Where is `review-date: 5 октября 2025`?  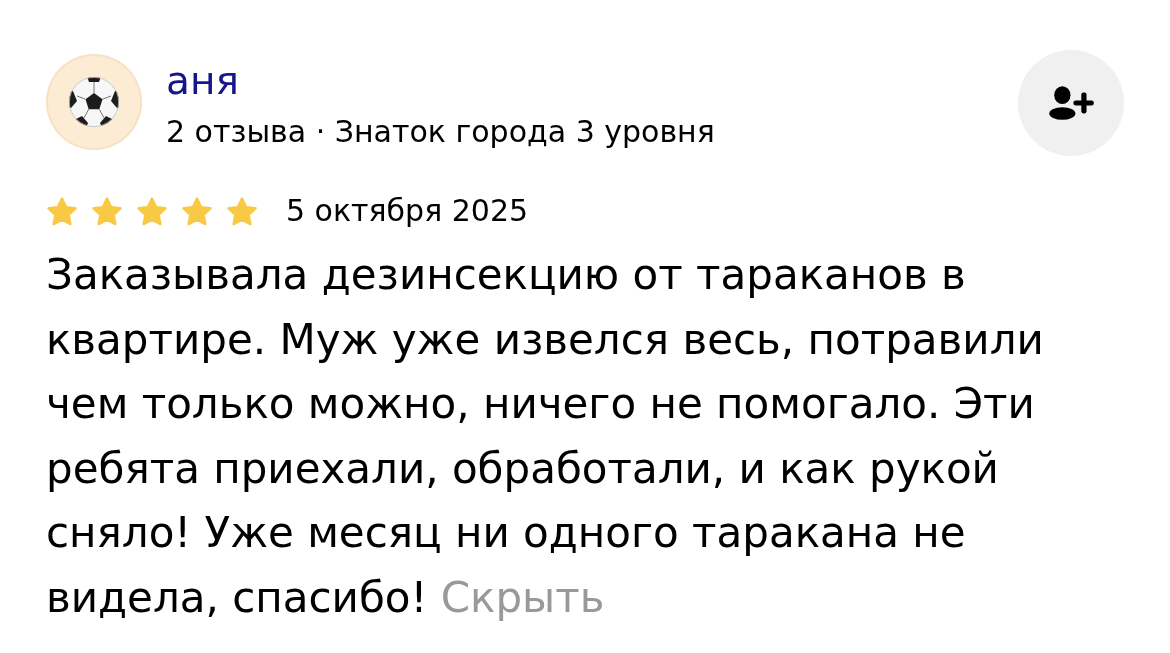
review-date: 5 октября 2025 is located at coordinates (407, 211).